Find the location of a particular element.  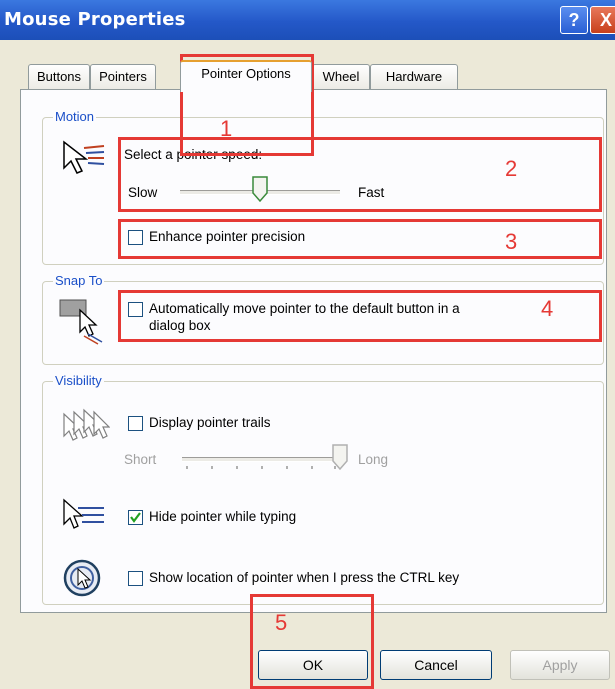

apply-button: Apply is located at coordinates (560, 665).